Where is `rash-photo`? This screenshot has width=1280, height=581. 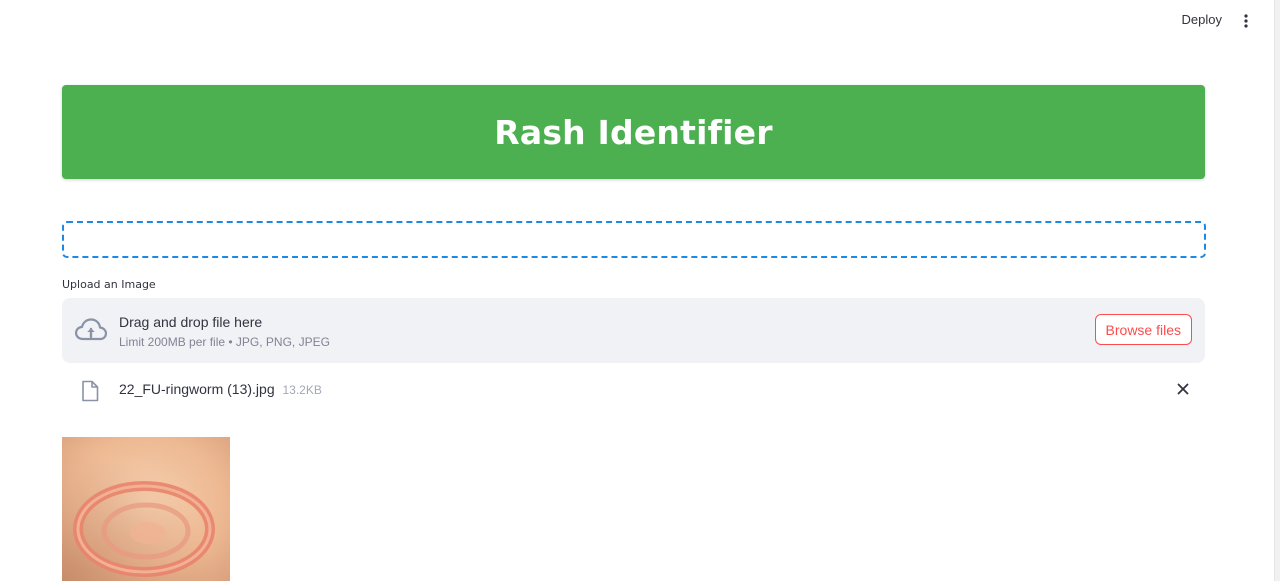 rash-photo is located at coordinates (146, 509).